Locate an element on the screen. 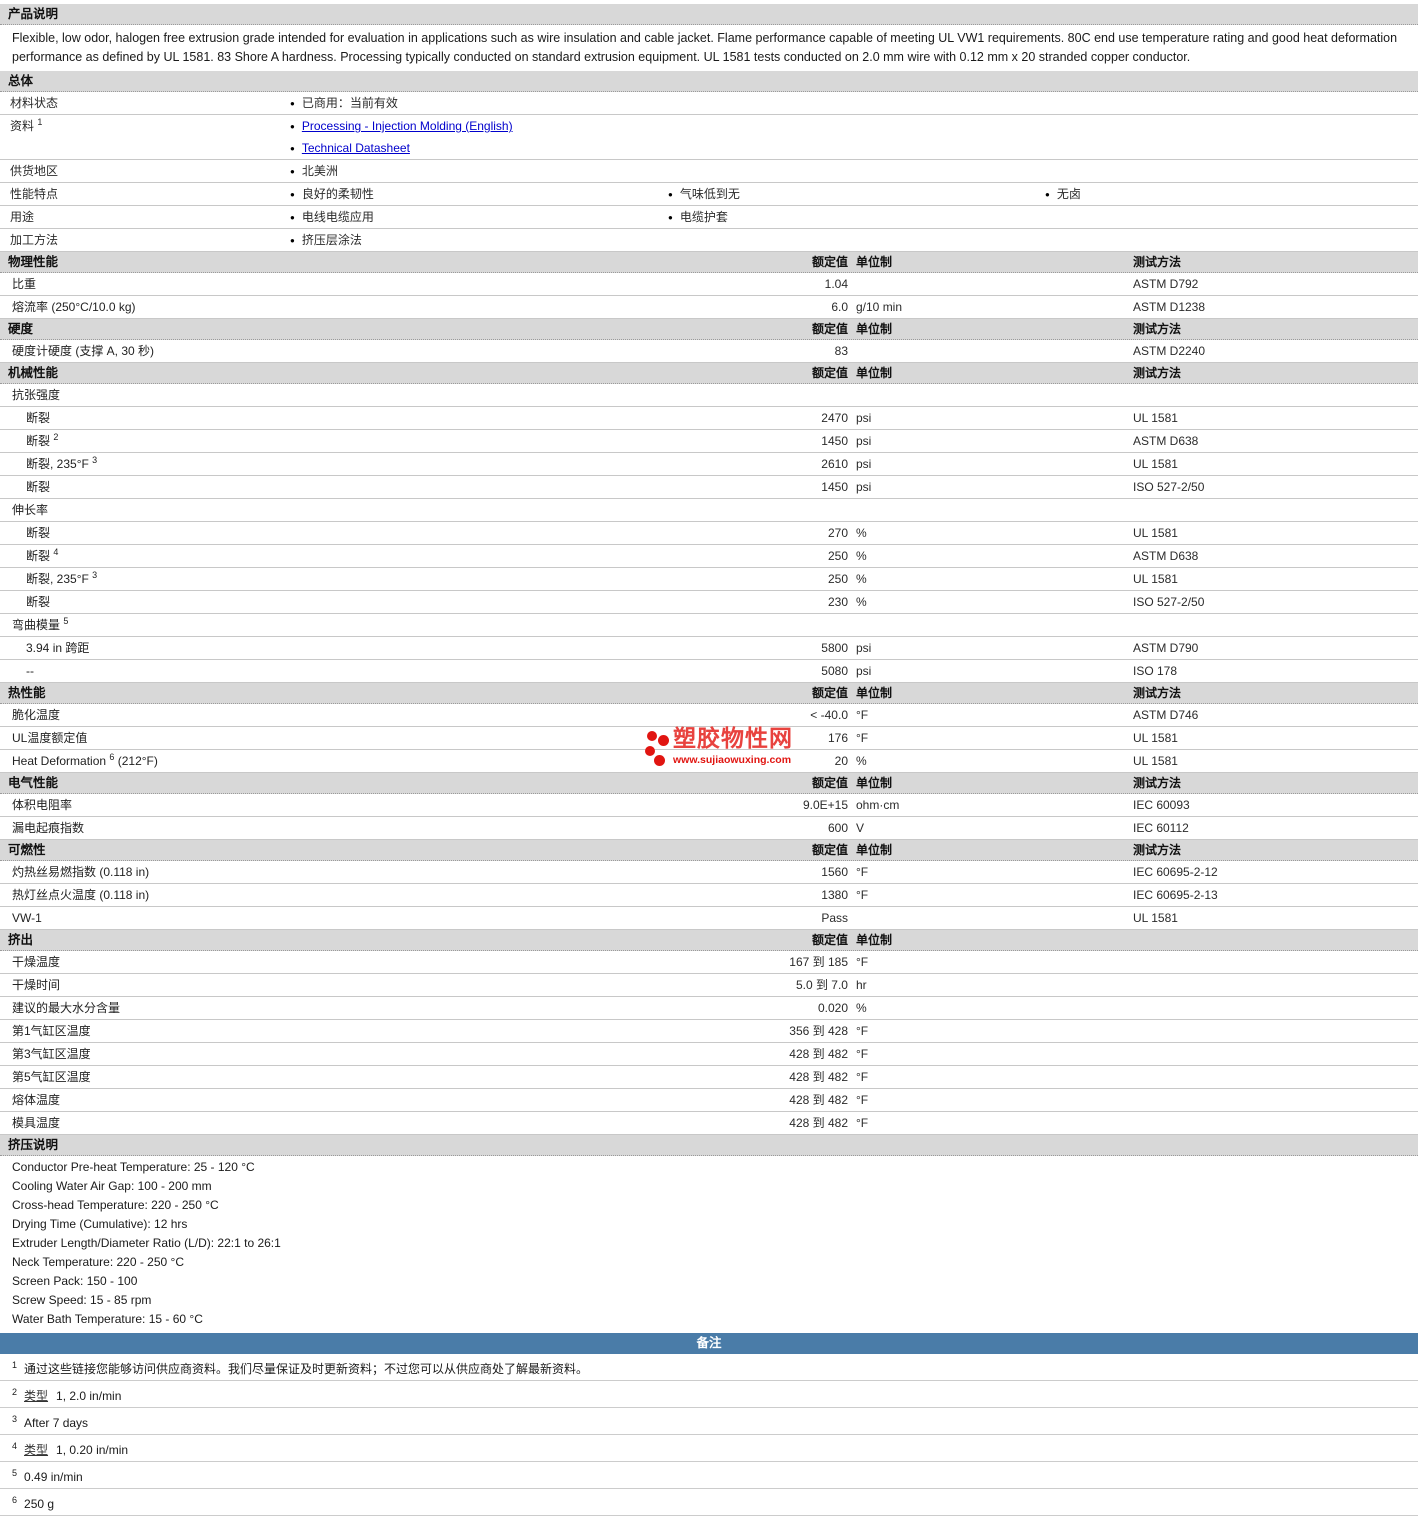  property-value is located at coordinates (789, 625).